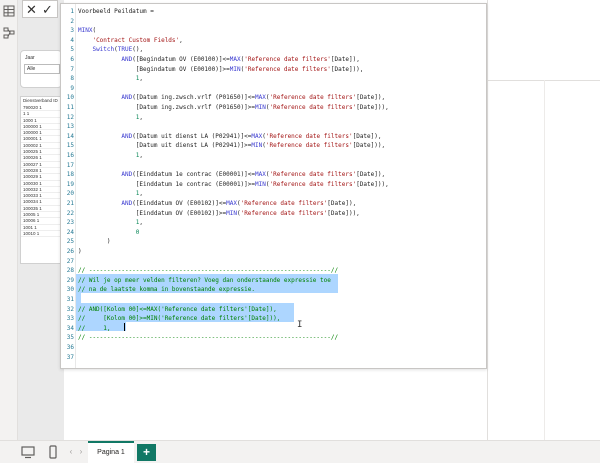 The height and width of the screenshot is (463, 600). What do you see at coordinates (300, 451) in the screenshot?
I see `page-tab-bar: ‹ › Pagina 1 +` at bounding box center [300, 451].